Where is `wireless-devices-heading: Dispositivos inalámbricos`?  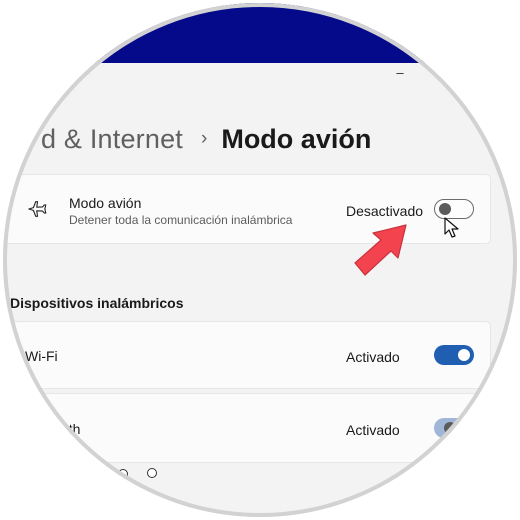
wireless-devices-heading: Dispositivos inalámbricos is located at coordinates (97, 303).